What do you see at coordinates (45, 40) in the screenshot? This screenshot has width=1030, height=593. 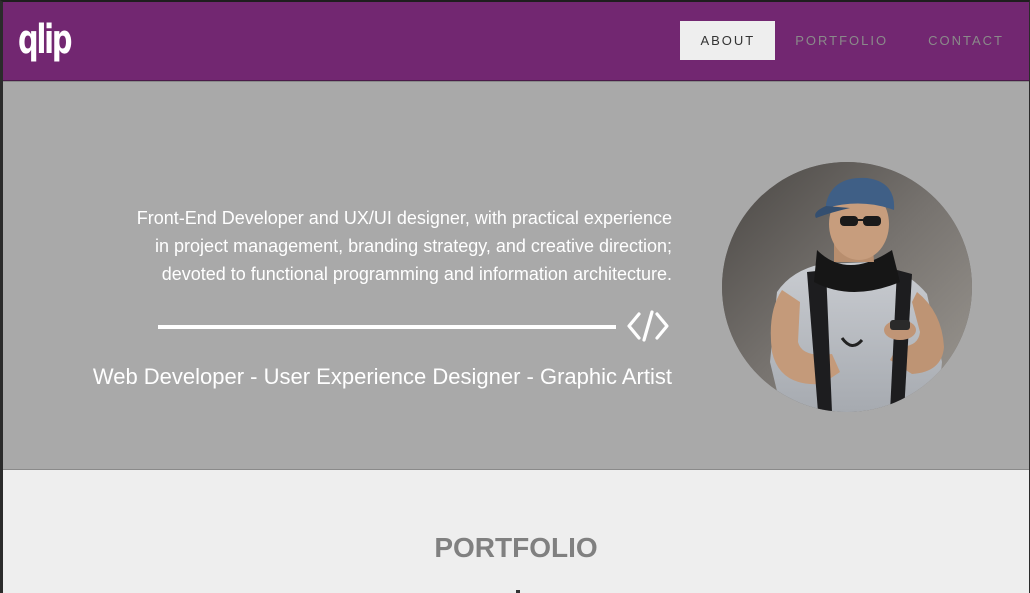 I see `logo: qlip` at bounding box center [45, 40].